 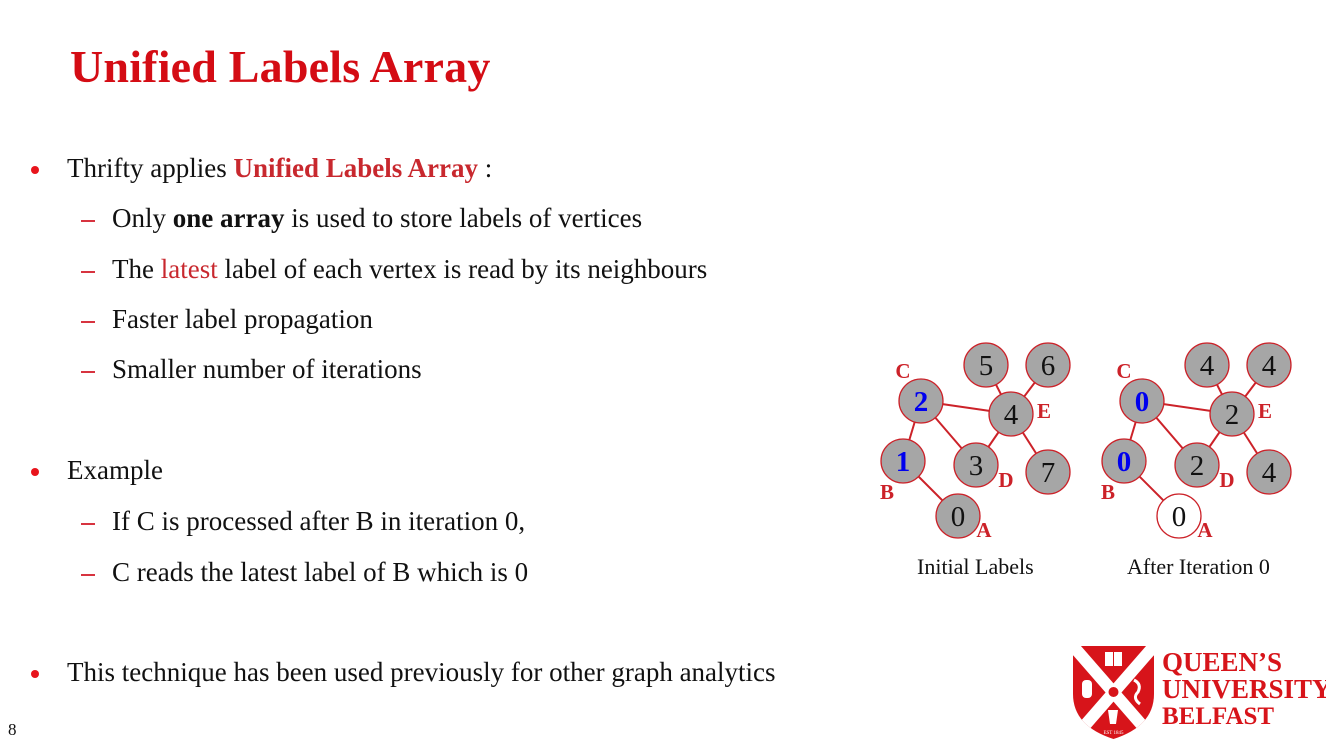 I want to click on sub-bullet-c-reads: C reads the latest label of B which is 0, so click(x=320, y=572).